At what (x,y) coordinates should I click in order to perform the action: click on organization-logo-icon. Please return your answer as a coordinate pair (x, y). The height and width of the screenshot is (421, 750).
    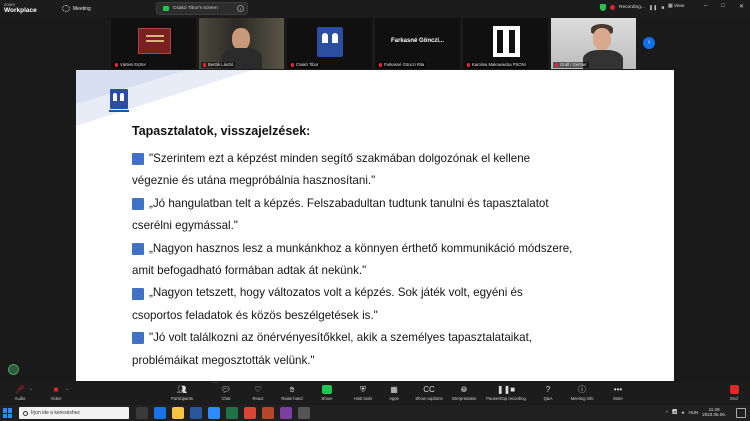
    Looking at the image, I should click on (506, 41).